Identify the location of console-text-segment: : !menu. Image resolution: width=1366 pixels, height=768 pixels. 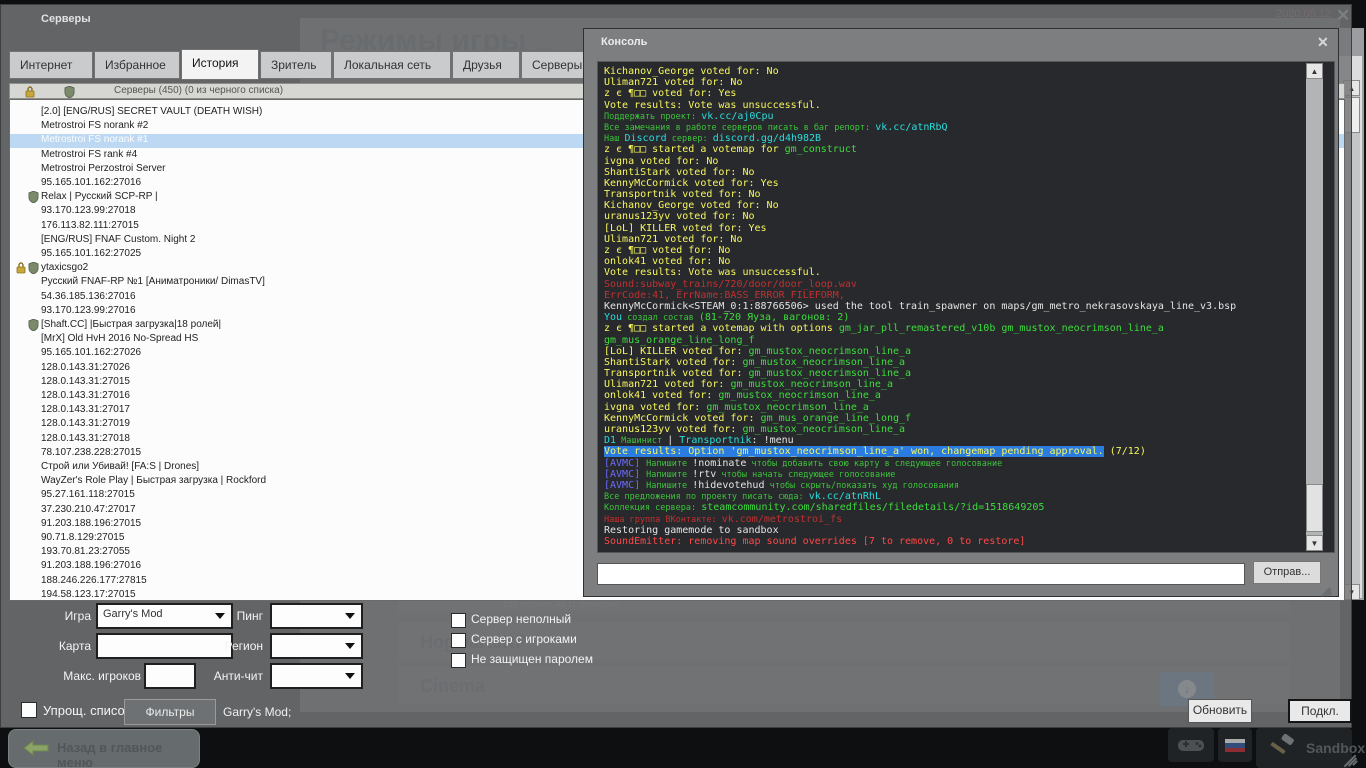
(772, 441).